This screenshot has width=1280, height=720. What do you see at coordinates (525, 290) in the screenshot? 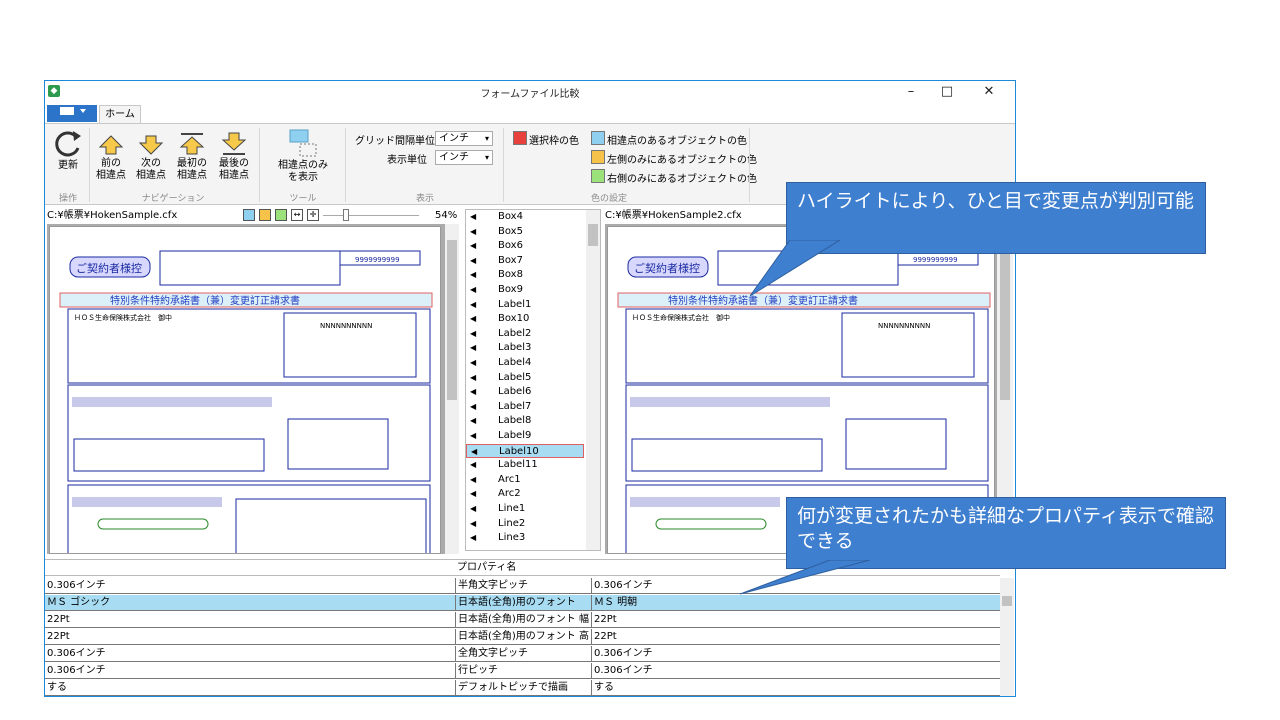
I see `list-item: ◀ Box9` at bounding box center [525, 290].